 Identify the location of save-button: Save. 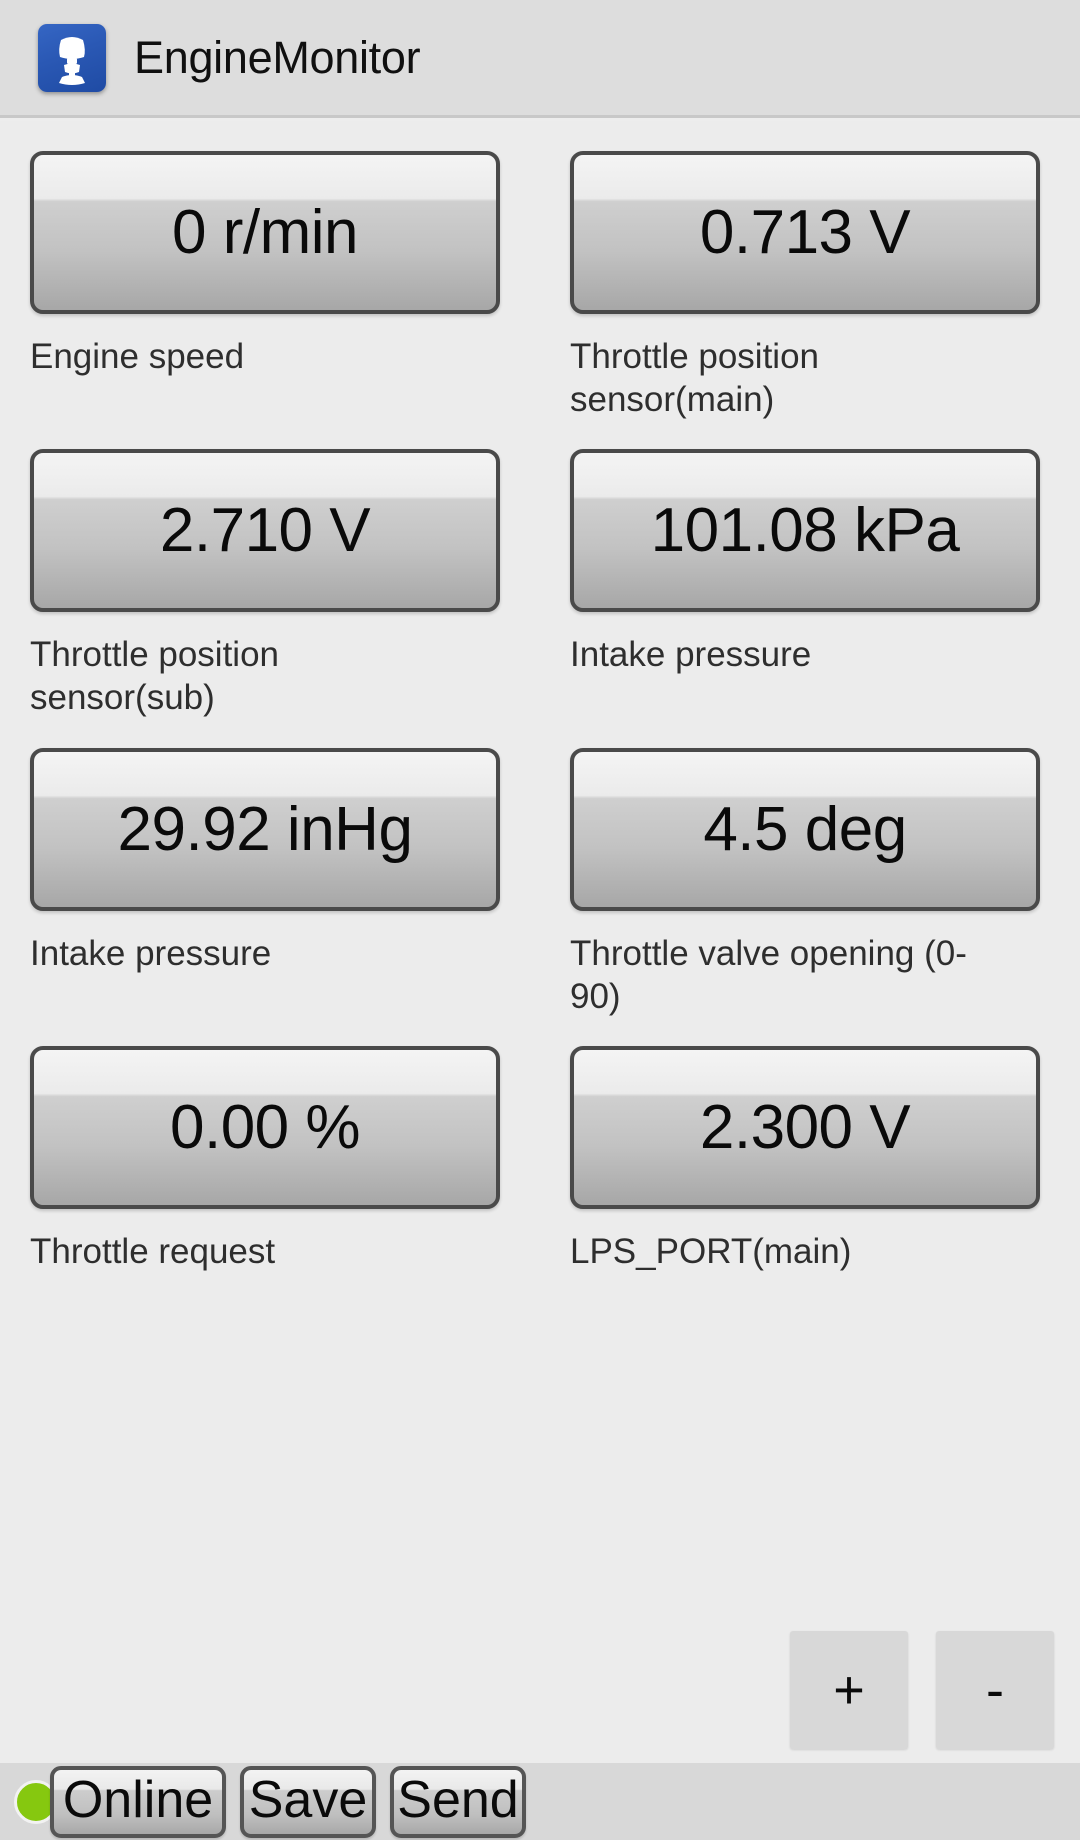
(308, 1801).